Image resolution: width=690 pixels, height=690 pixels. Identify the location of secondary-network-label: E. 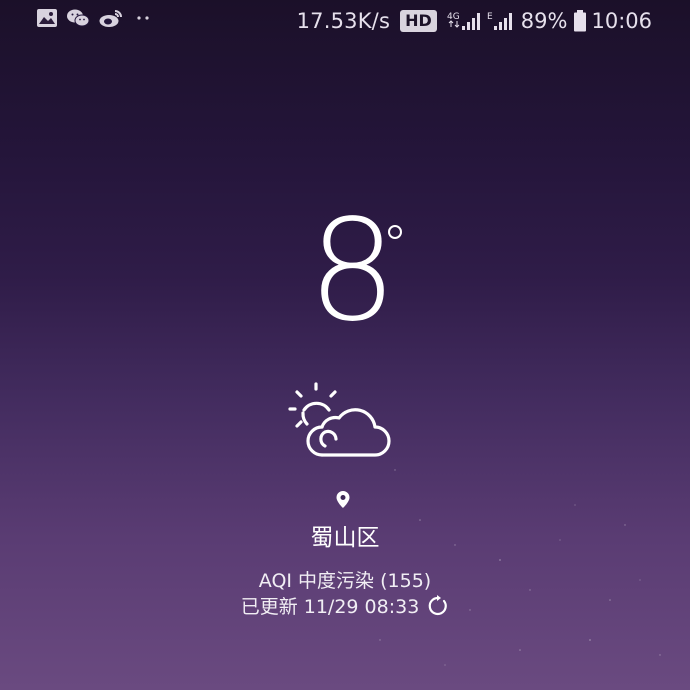
(490, 17).